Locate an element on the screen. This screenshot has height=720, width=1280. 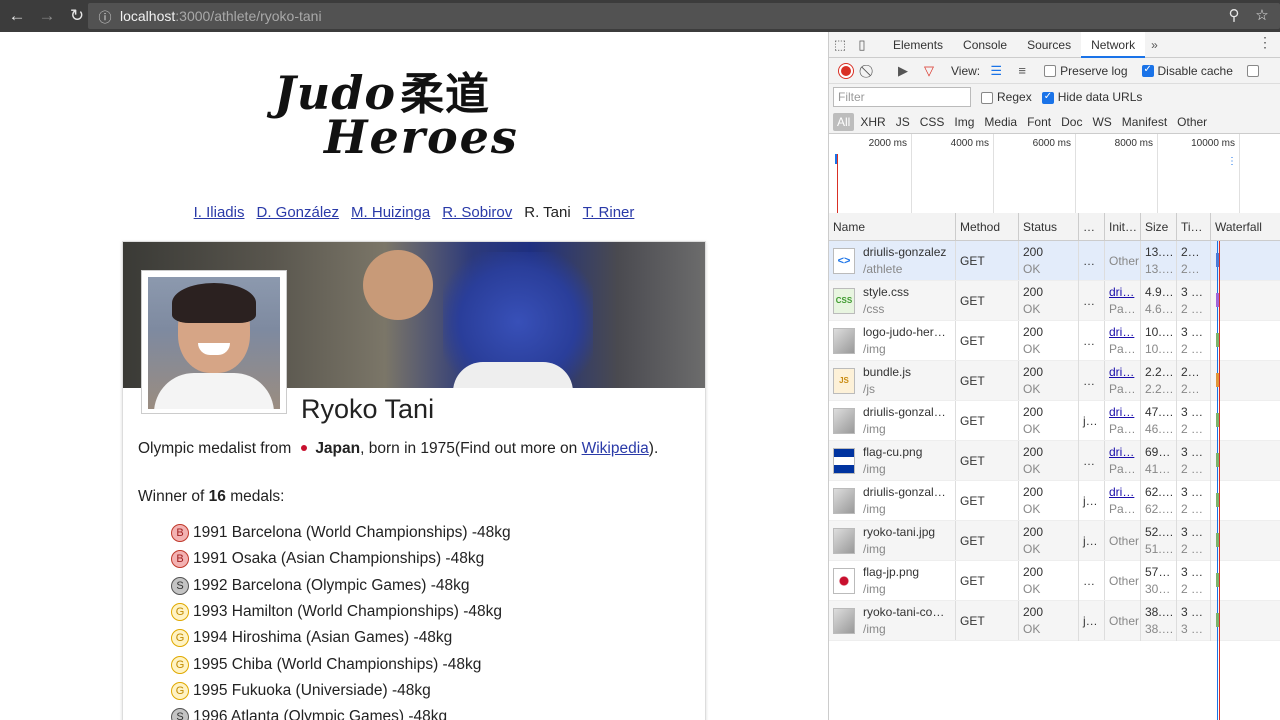
img-file-icon is located at coordinates (844, 340).